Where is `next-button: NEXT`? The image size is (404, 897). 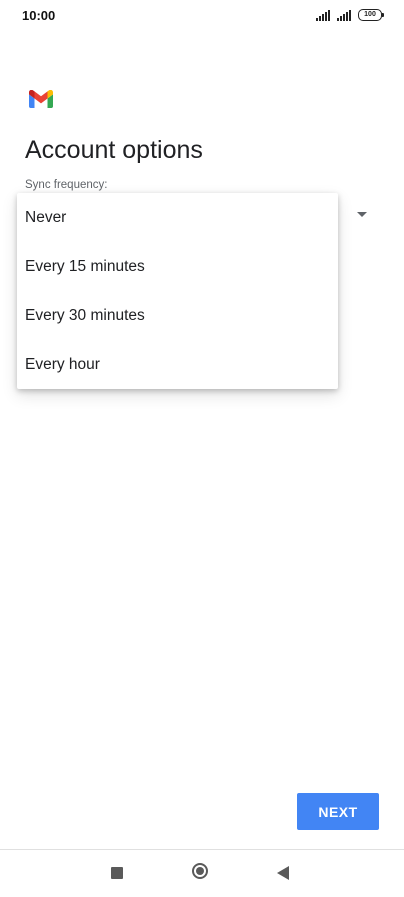
next-button: NEXT is located at coordinates (338, 811).